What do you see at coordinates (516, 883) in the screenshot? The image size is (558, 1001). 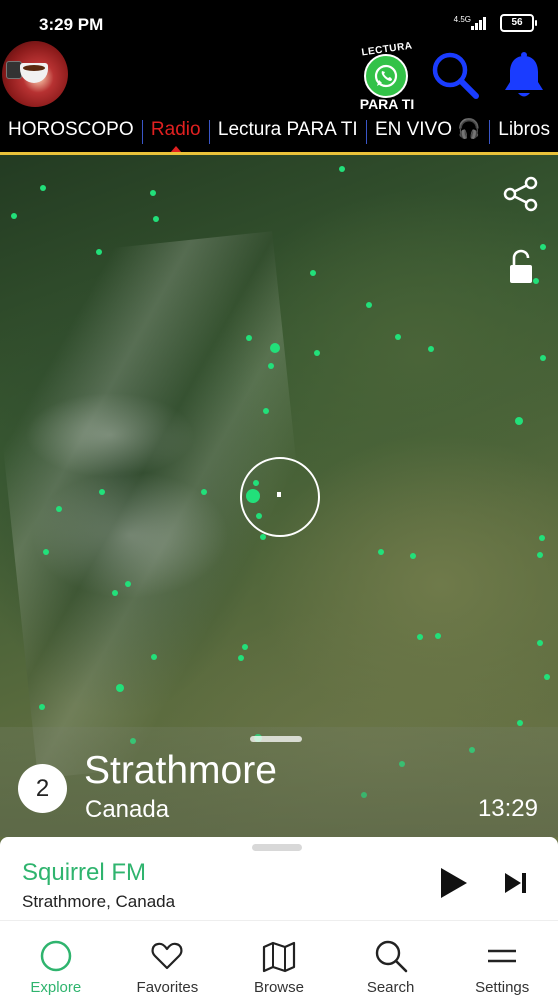 I see `skip-next-icon` at bounding box center [516, 883].